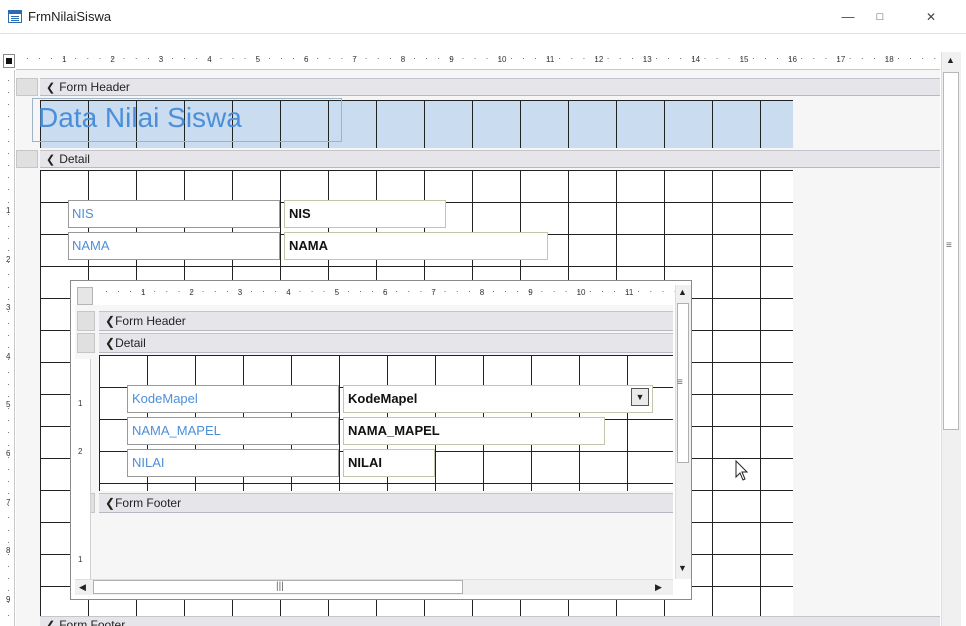 The width and height of the screenshot is (966, 626). Describe the element at coordinates (386, 321) in the screenshot. I see `subform-section-bar-header: ❮Form Header` at that location.